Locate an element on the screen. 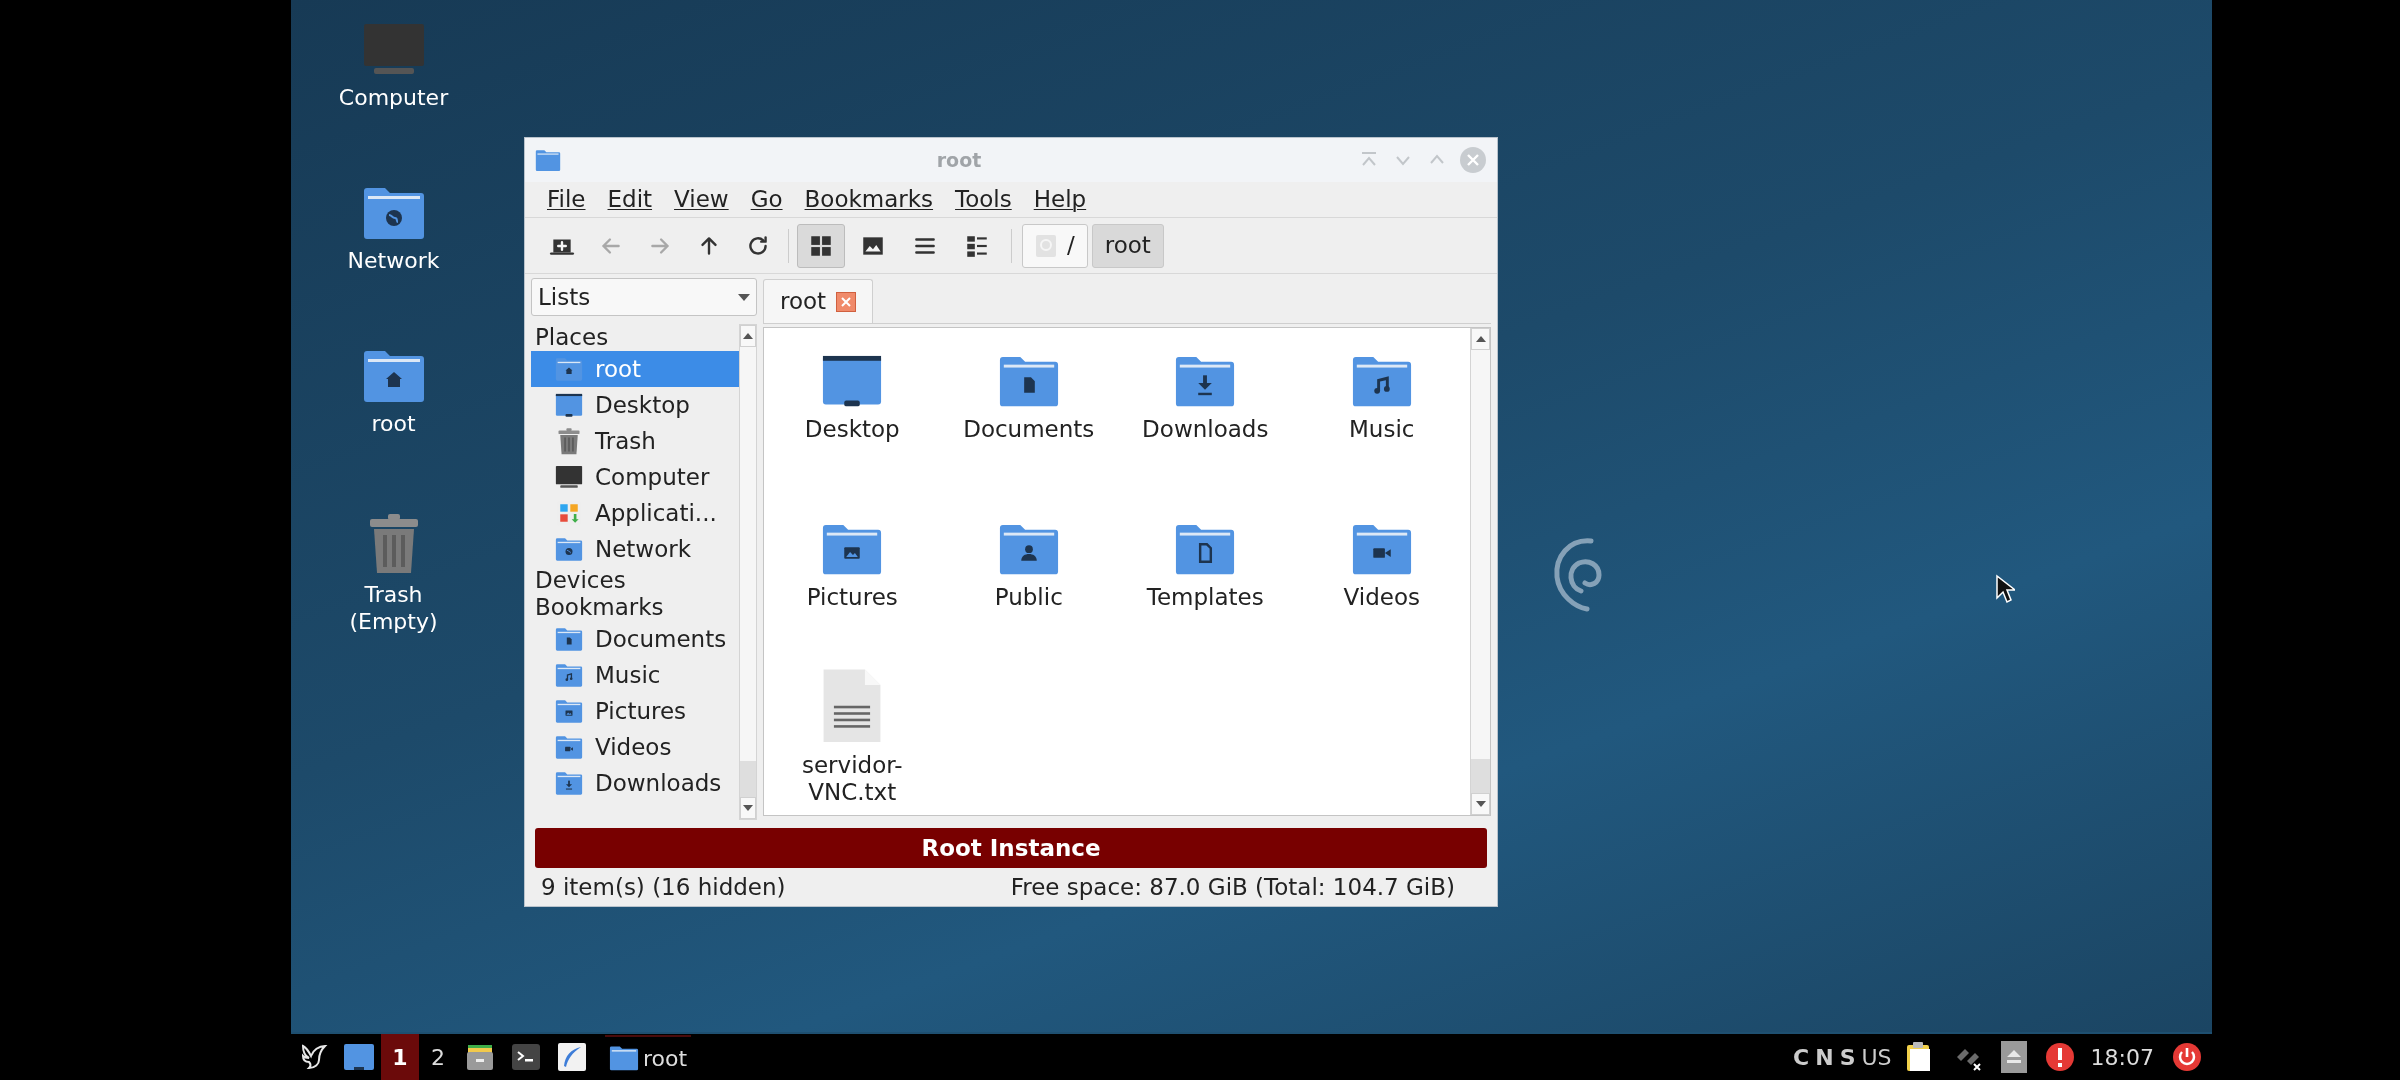 This screenshot has width=2400, height=1080. dropdown-caret-icon is located at coordinates (744, 297).